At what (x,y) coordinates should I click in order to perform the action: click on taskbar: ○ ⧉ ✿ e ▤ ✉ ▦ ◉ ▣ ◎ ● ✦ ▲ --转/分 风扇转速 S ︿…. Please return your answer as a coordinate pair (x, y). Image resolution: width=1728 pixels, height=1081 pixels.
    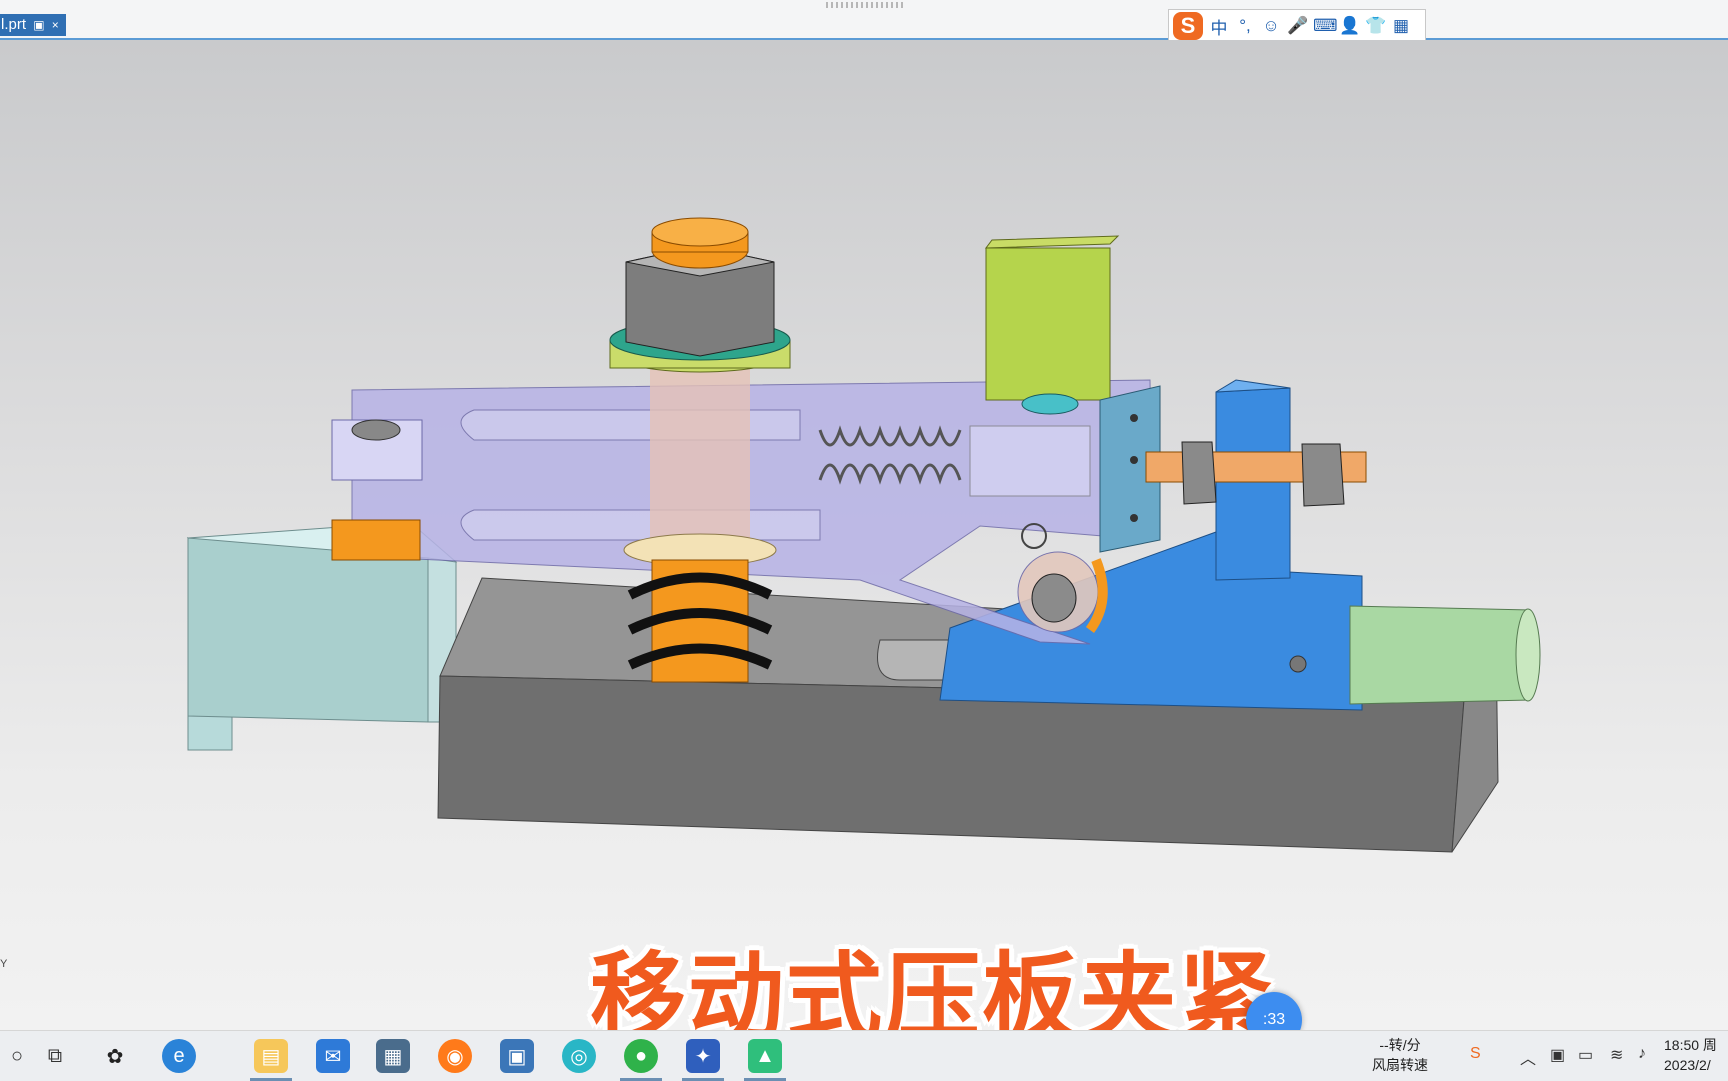
    Looking at the image, I should click on (864, 1055).